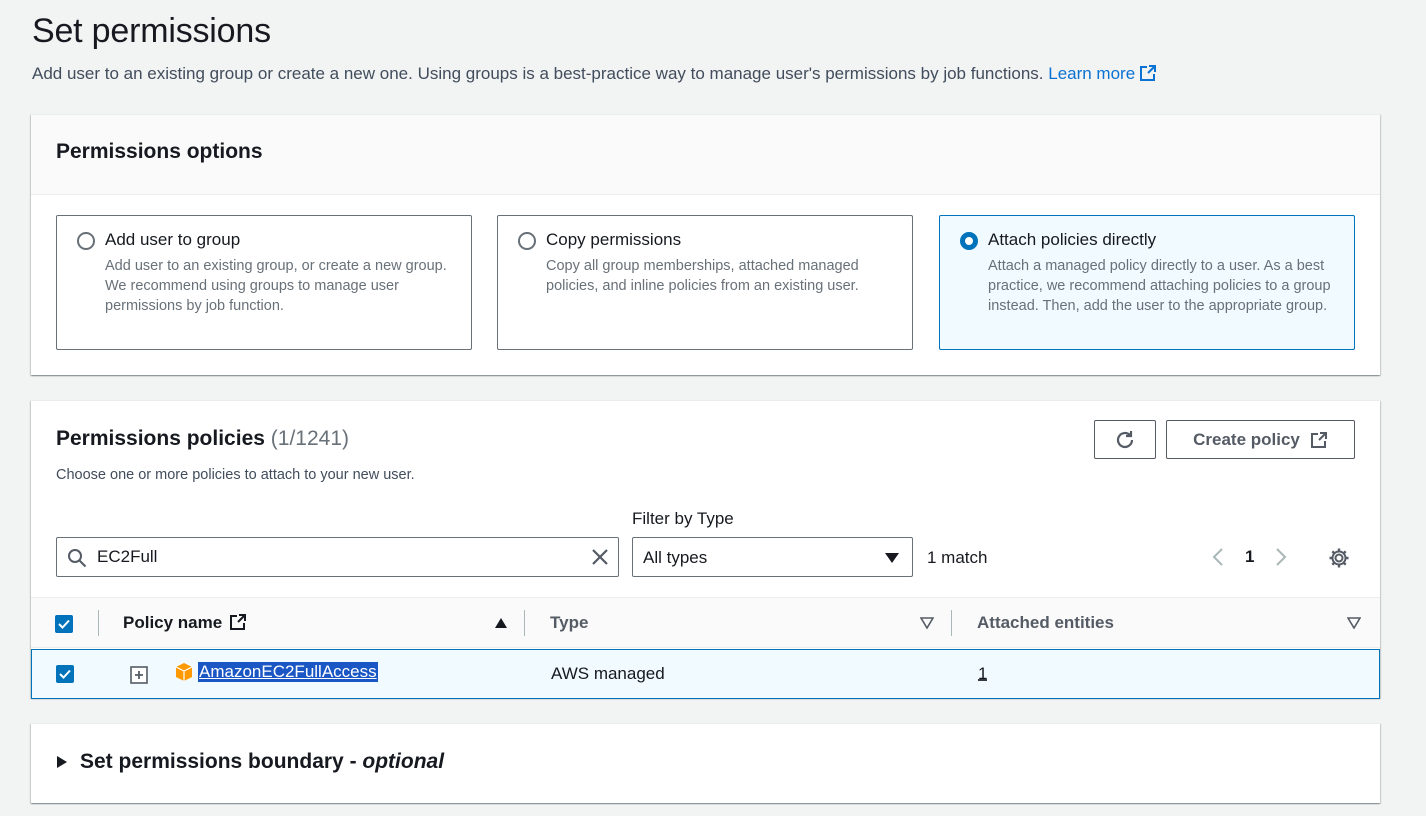 The width and height of the screenshot is (1426, 816). Describe the element at coordinates (309, 438) in the screenshot. I see `policies-count: (1/1241)` at that location.